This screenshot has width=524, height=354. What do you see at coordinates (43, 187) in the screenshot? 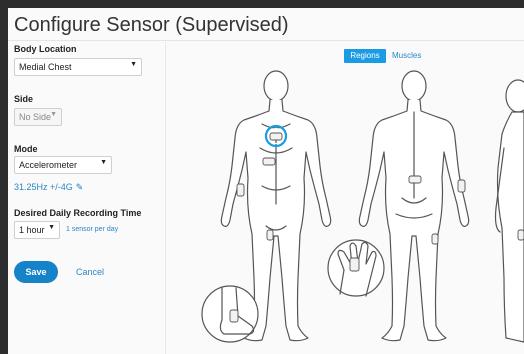
I see `mode-info-text: 31.25Hz +/-4G` at bounding box center [43, 187].